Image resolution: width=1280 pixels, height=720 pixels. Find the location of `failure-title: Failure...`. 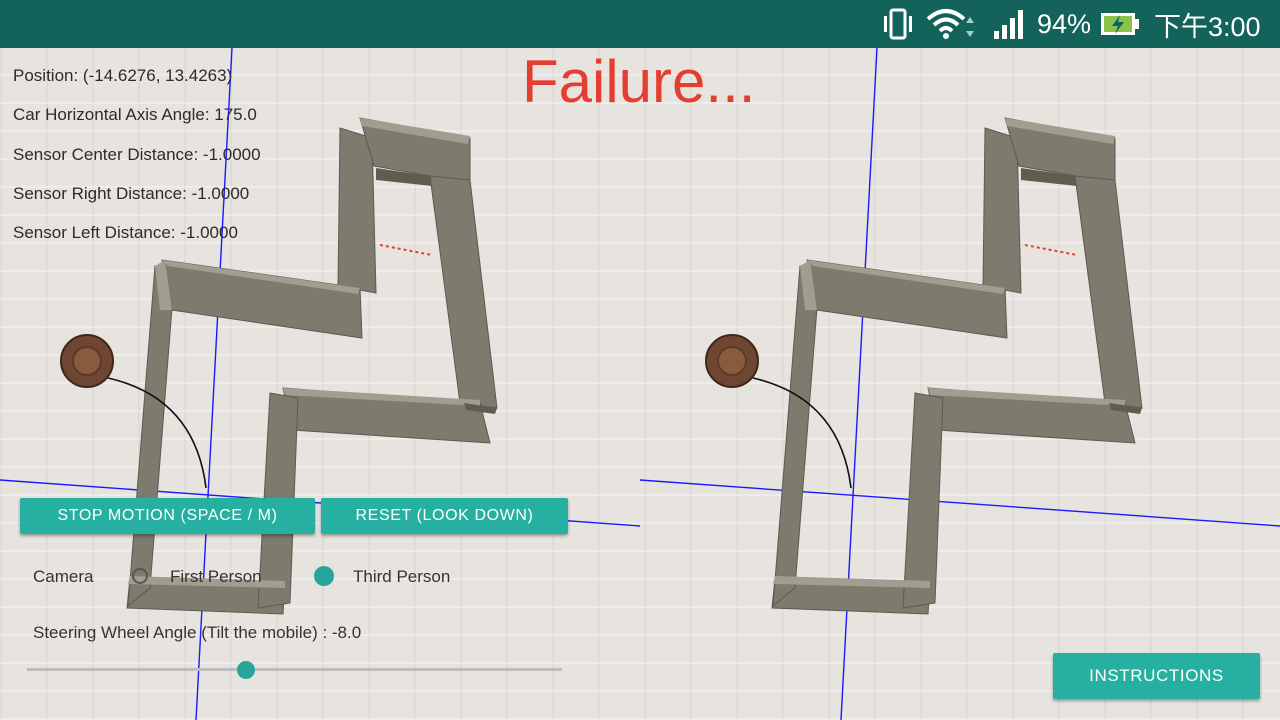

failure-title: Failure... is located at coordinates (639, 81).